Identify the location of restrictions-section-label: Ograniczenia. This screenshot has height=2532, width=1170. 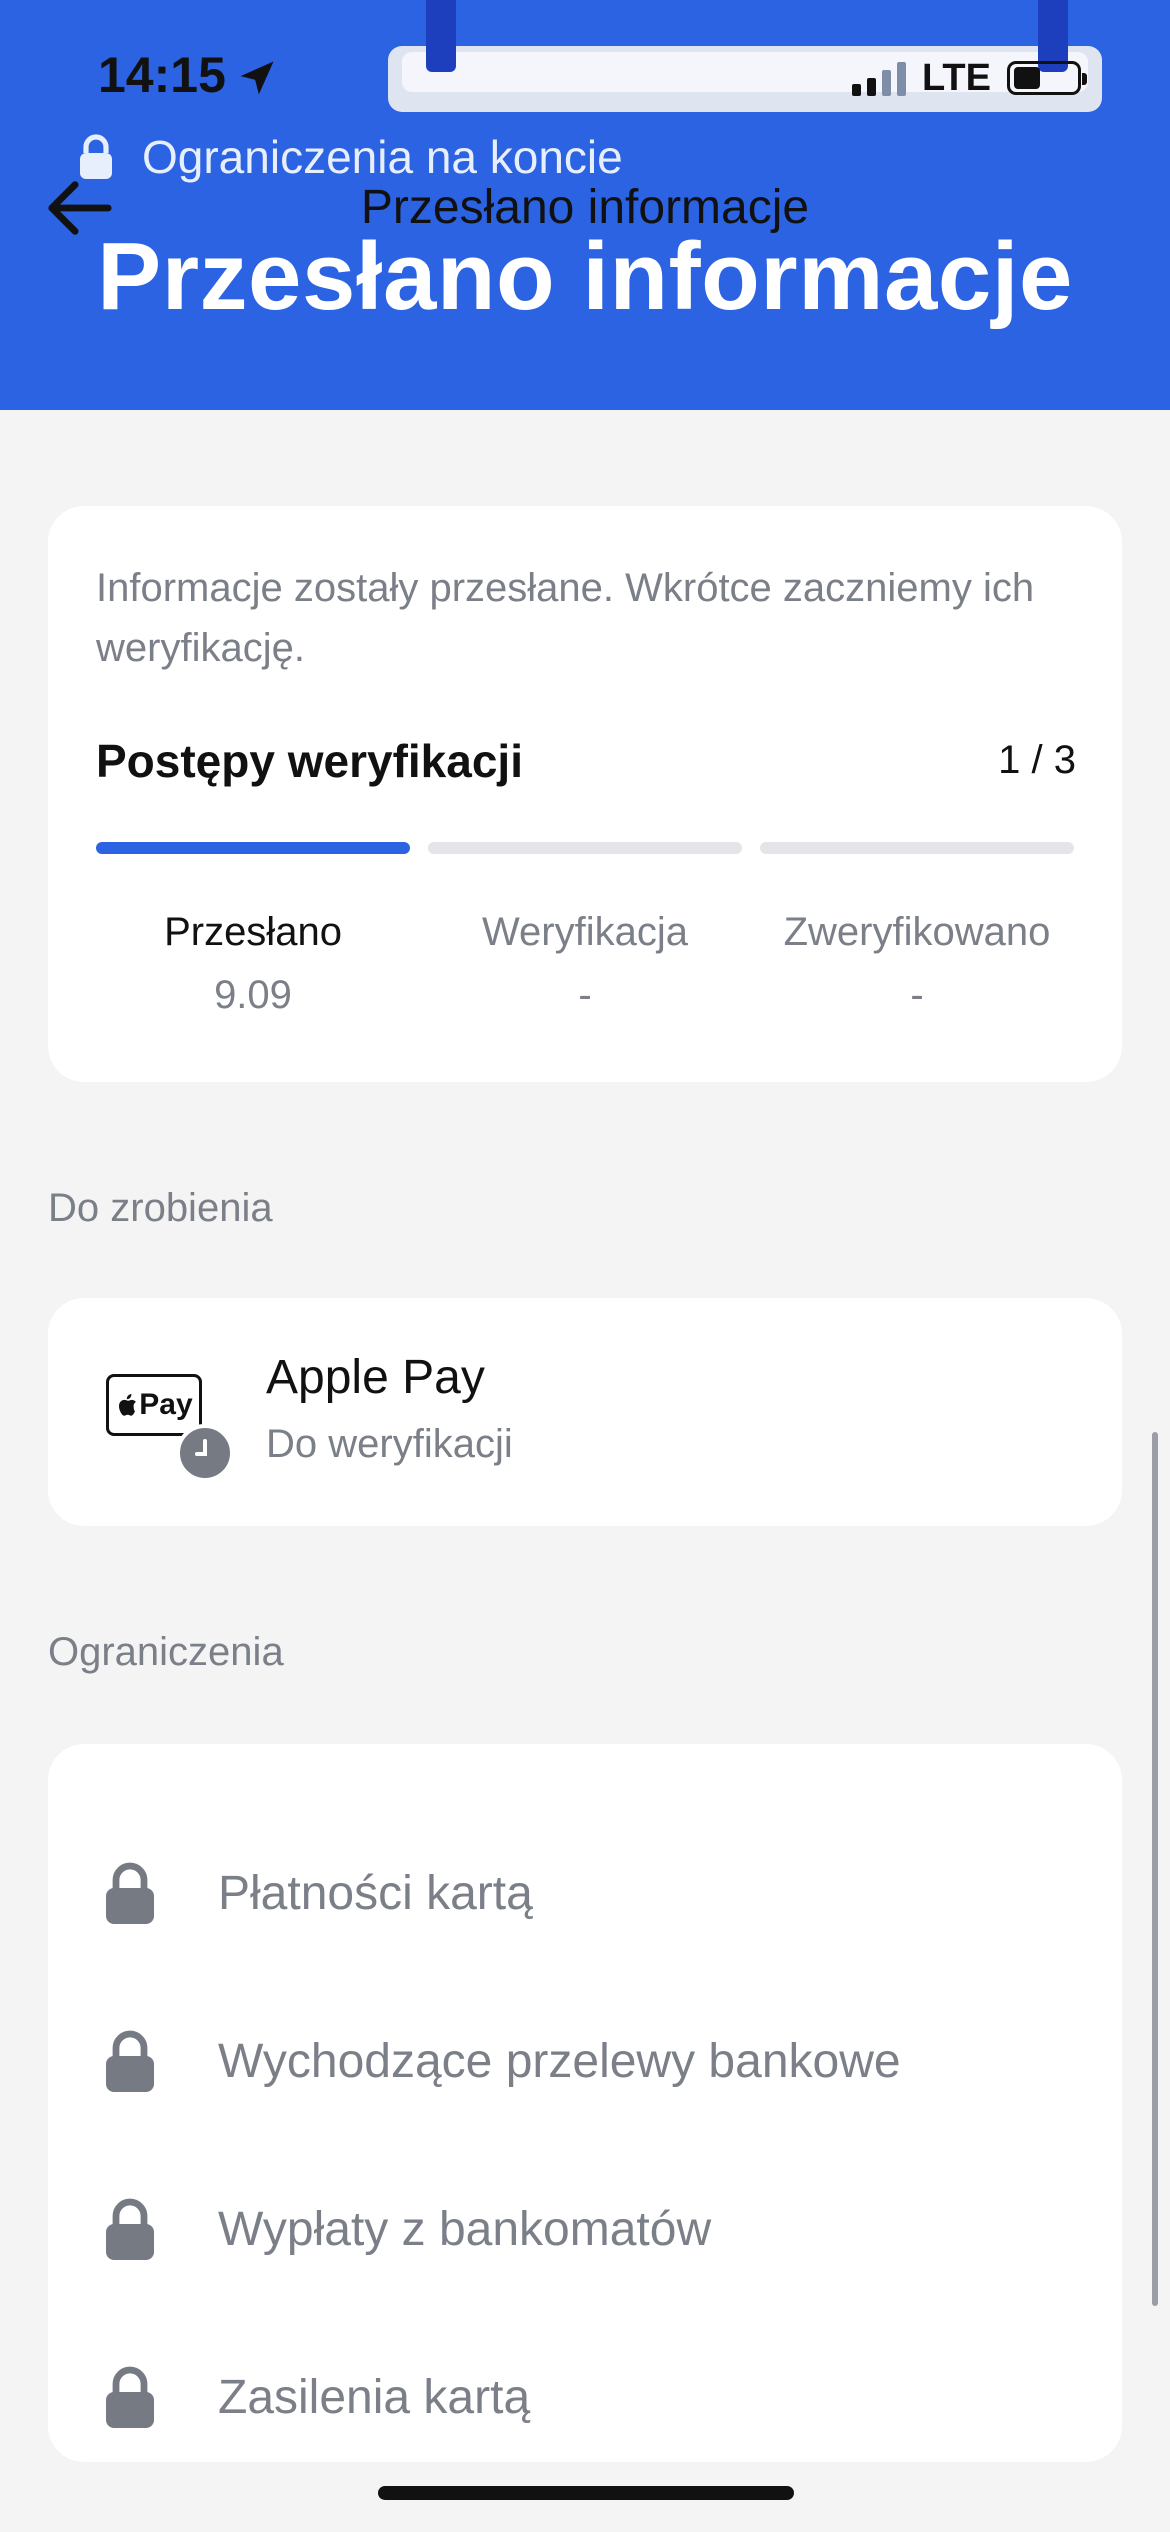
(166, 1652).